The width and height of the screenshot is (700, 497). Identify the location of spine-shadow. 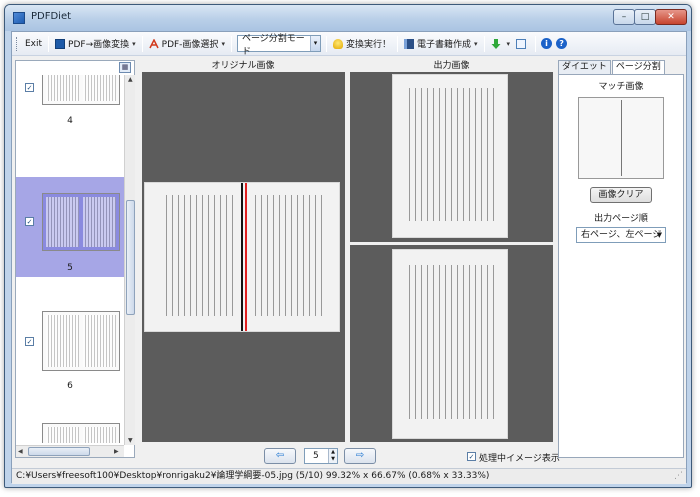
(242, 257).